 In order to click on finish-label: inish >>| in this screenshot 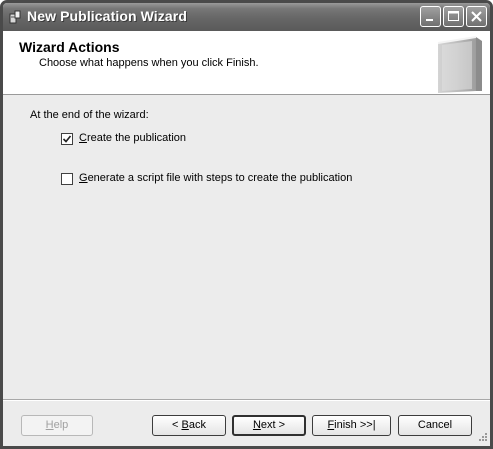, I will do `click(355, 425)`.